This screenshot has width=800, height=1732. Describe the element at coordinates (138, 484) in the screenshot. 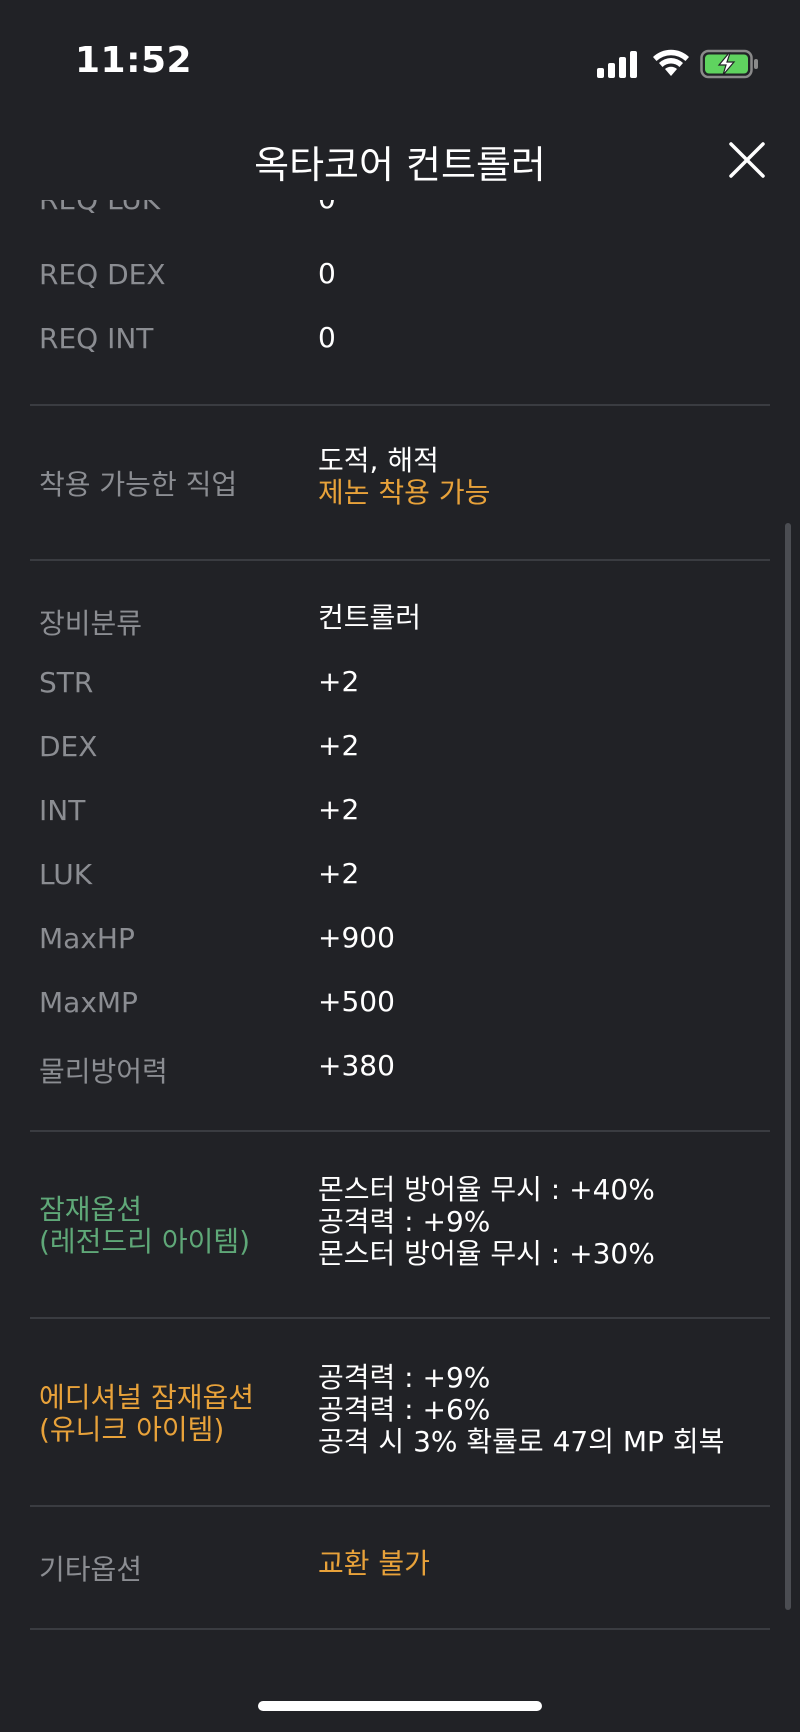

I see `job-label: 착용 가능한 직업` at that location.